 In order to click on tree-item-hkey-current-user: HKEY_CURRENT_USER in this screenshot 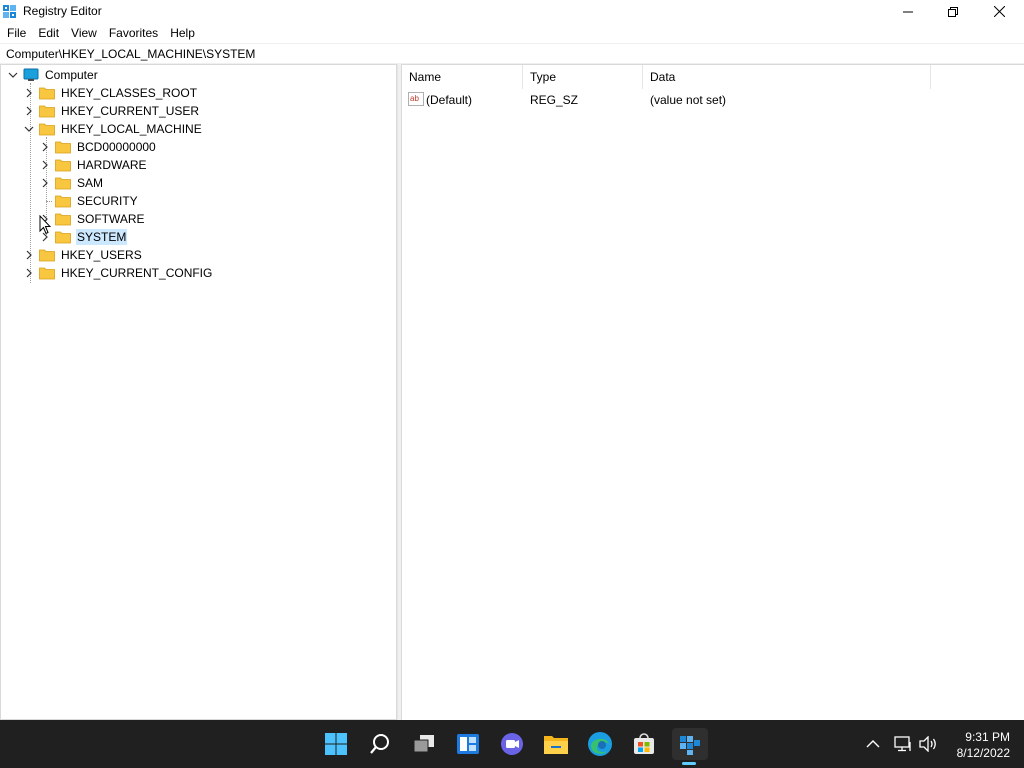, I will do `click(111, 111)`.